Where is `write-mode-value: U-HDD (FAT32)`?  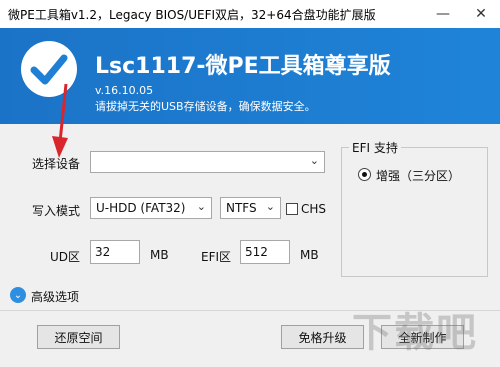 write-mode-value: U-HDD (FAT32) is located at coordinates (141, 208).